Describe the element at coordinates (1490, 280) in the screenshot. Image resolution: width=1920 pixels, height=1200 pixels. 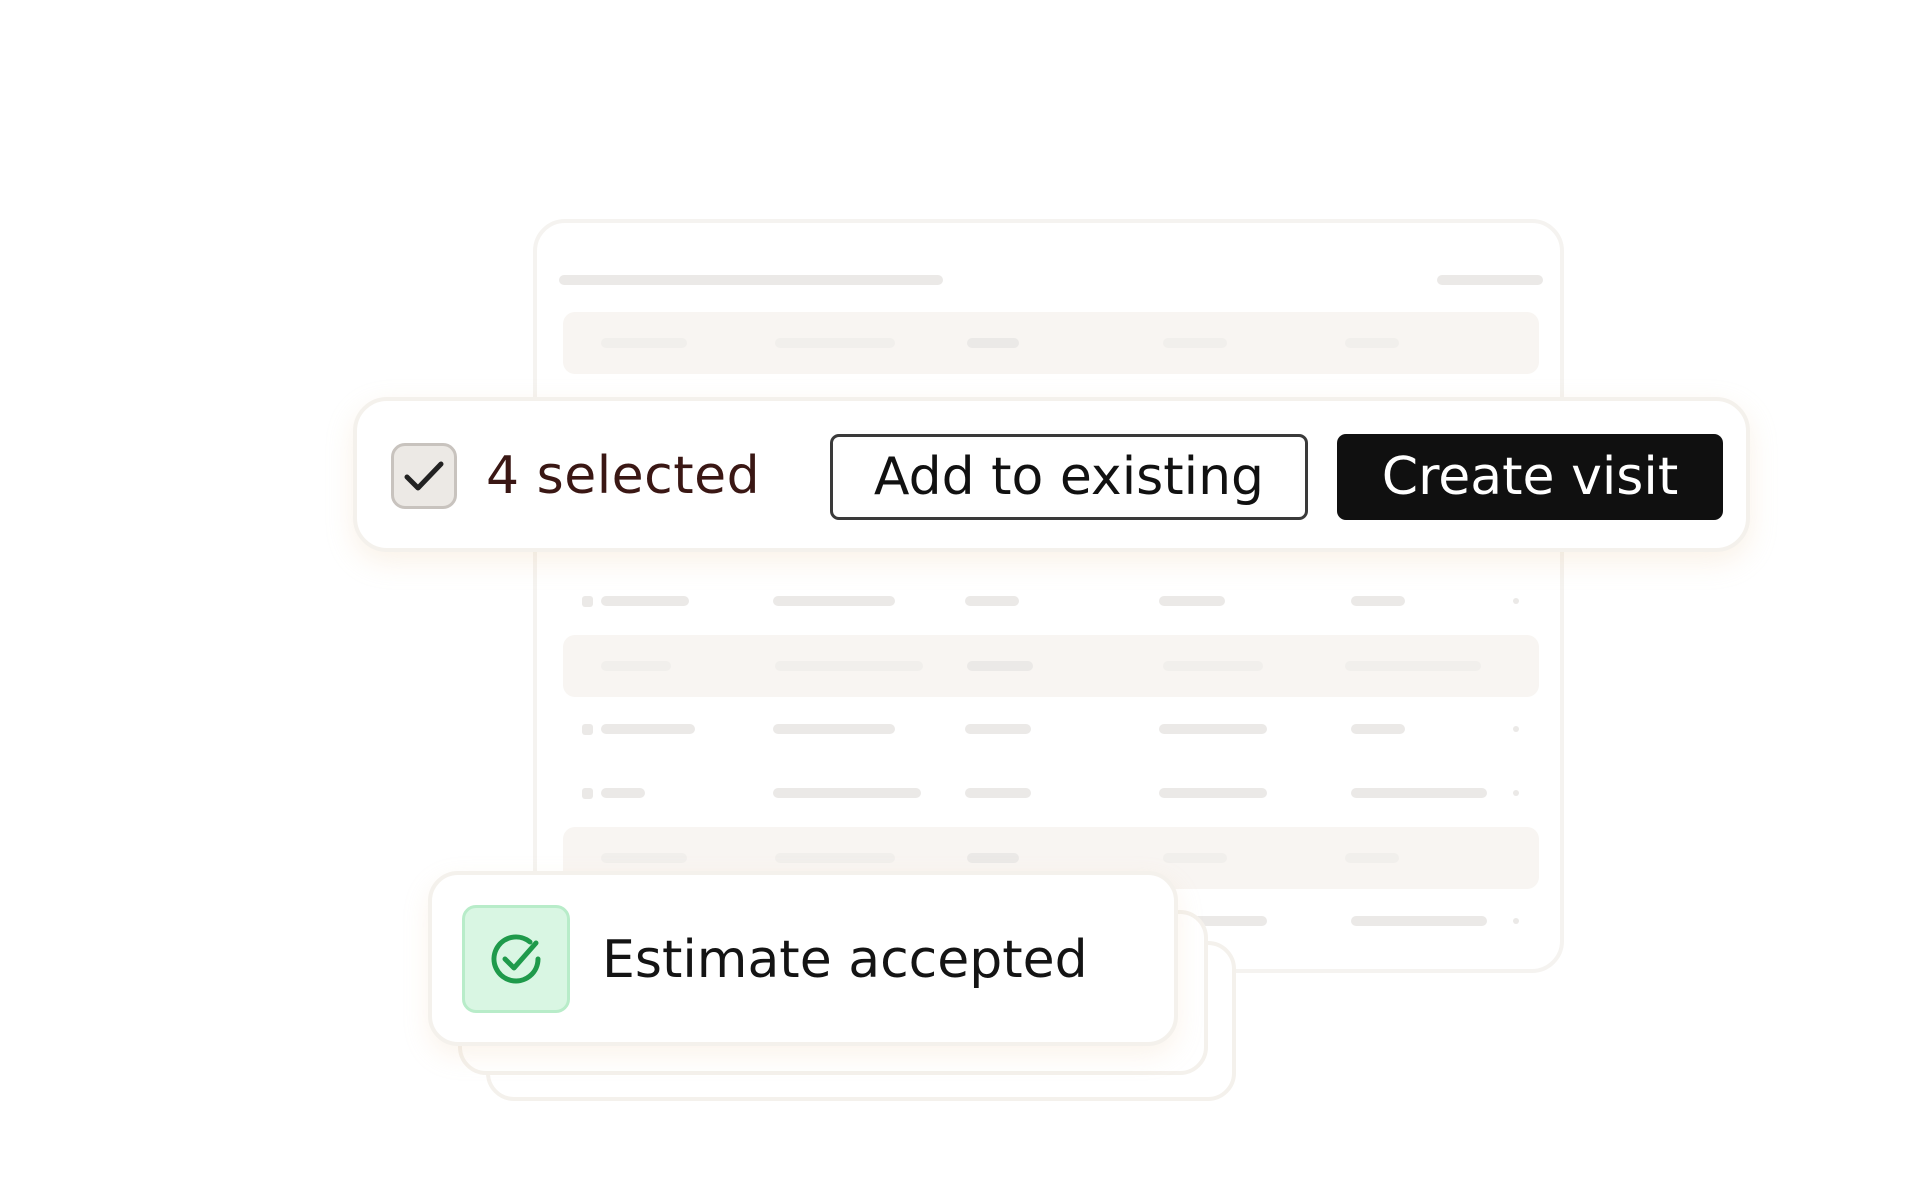
I see `table-action-skeleton` at that location.